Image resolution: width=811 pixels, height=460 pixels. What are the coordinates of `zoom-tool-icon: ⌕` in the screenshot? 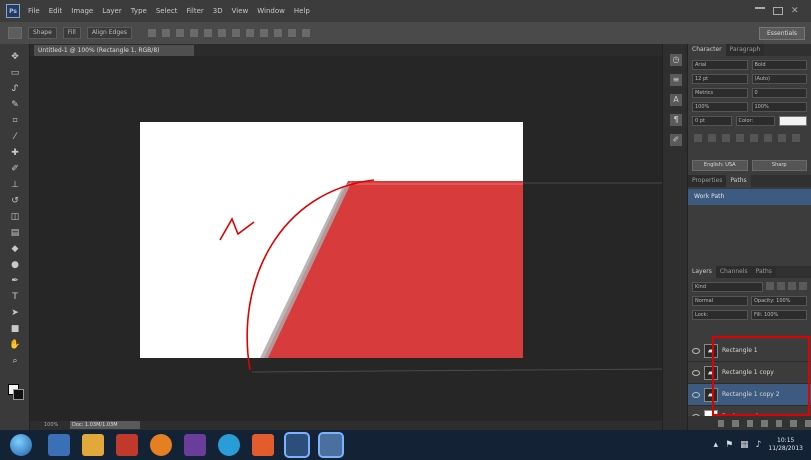 It's located at (15, 361).